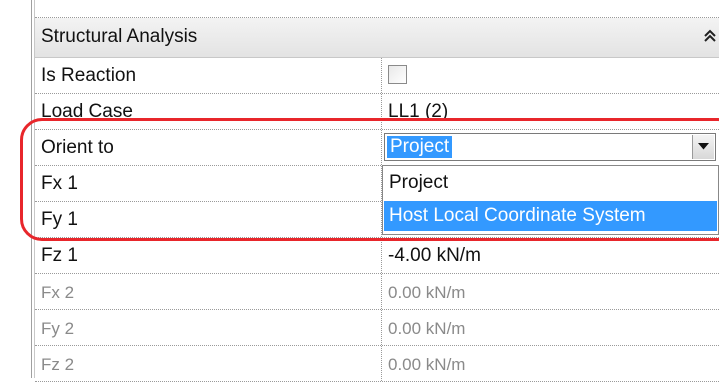 This screenshot has width=719, height=382. Describe the element at coordinates (550, 183) in the screenshot. I see `dropdown-option-project: Project` at that location.